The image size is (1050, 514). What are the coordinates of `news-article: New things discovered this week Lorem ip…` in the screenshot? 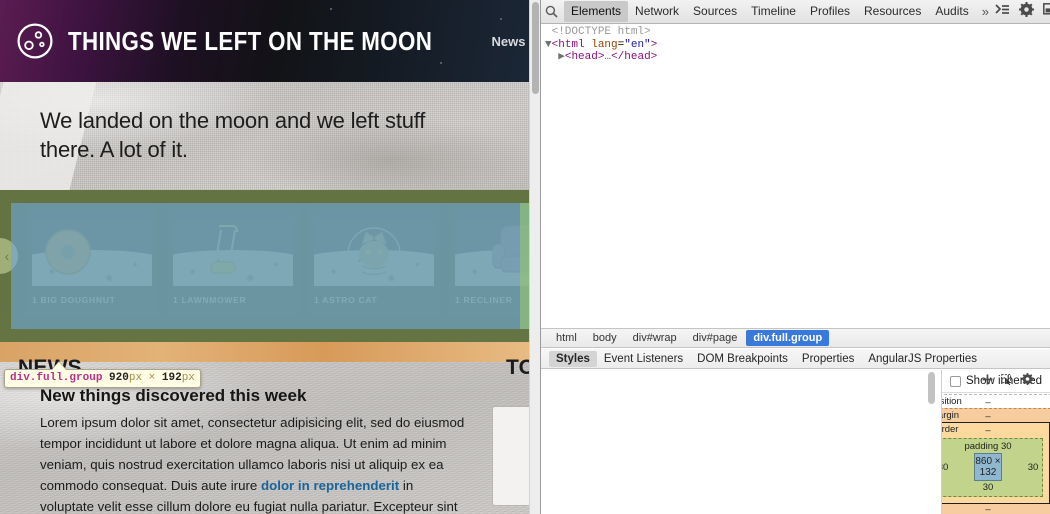 It's located at (255, 450).